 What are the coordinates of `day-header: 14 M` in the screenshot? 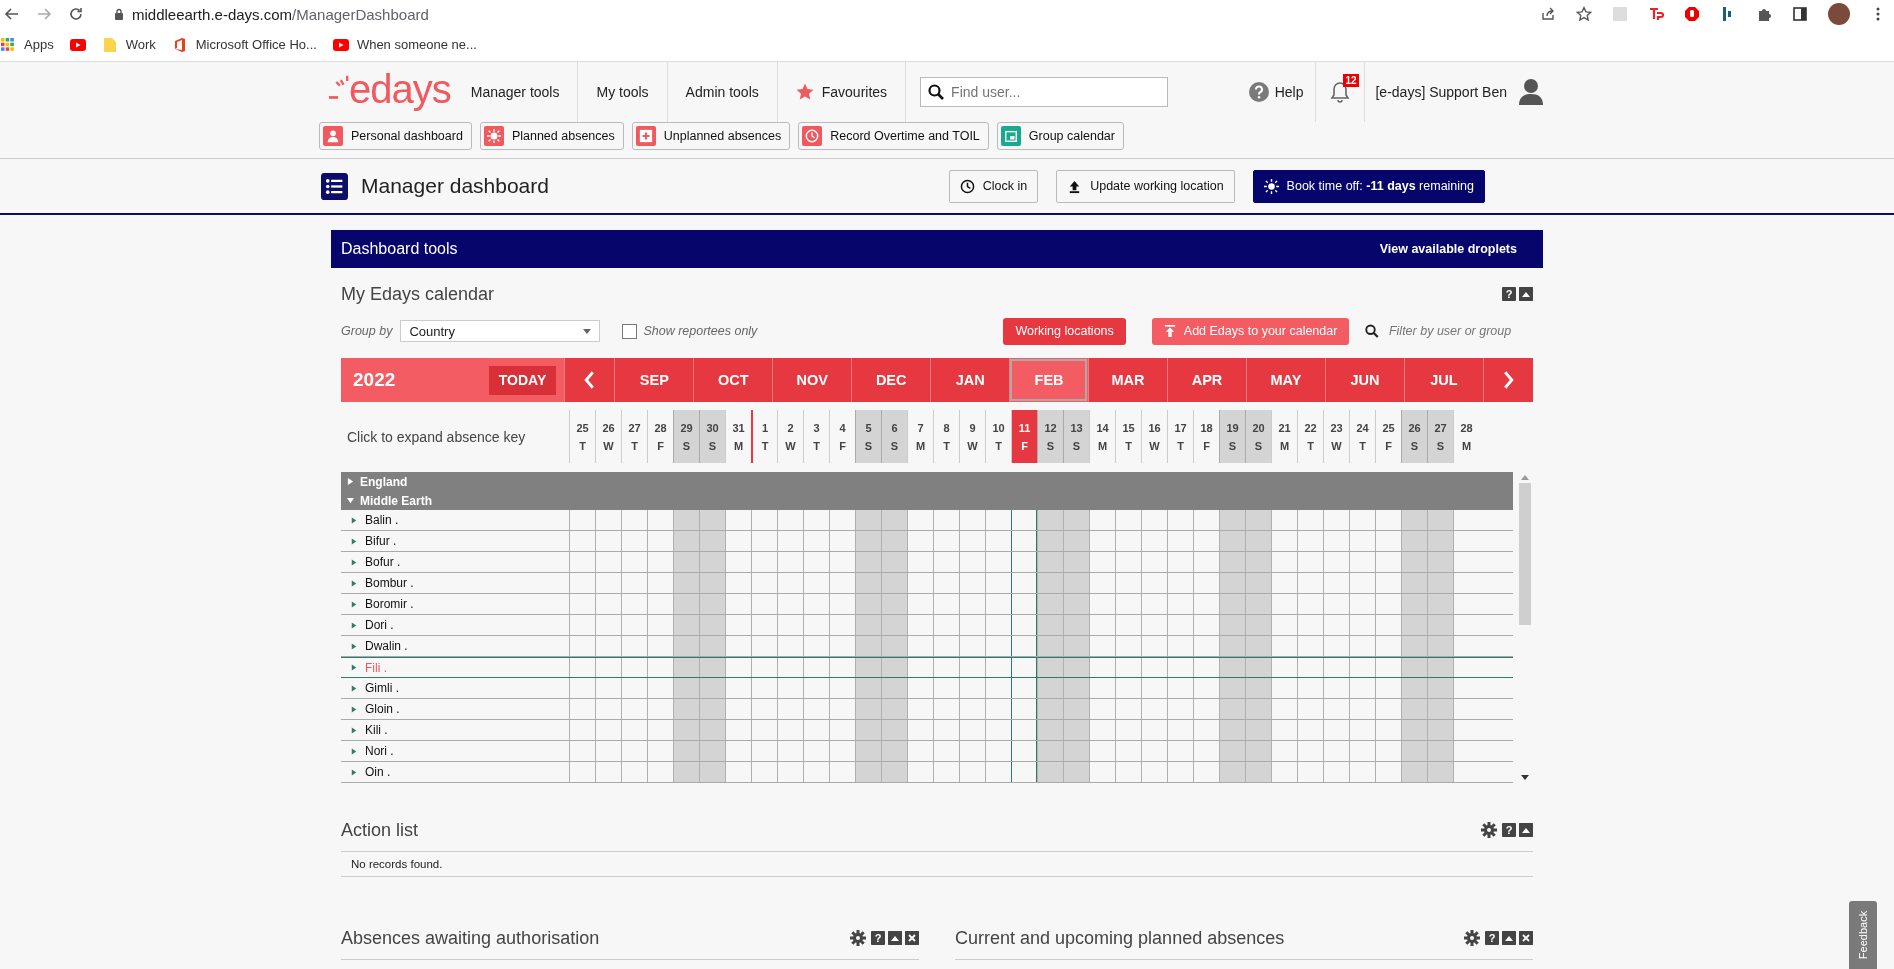 It's located at (1102, 436).